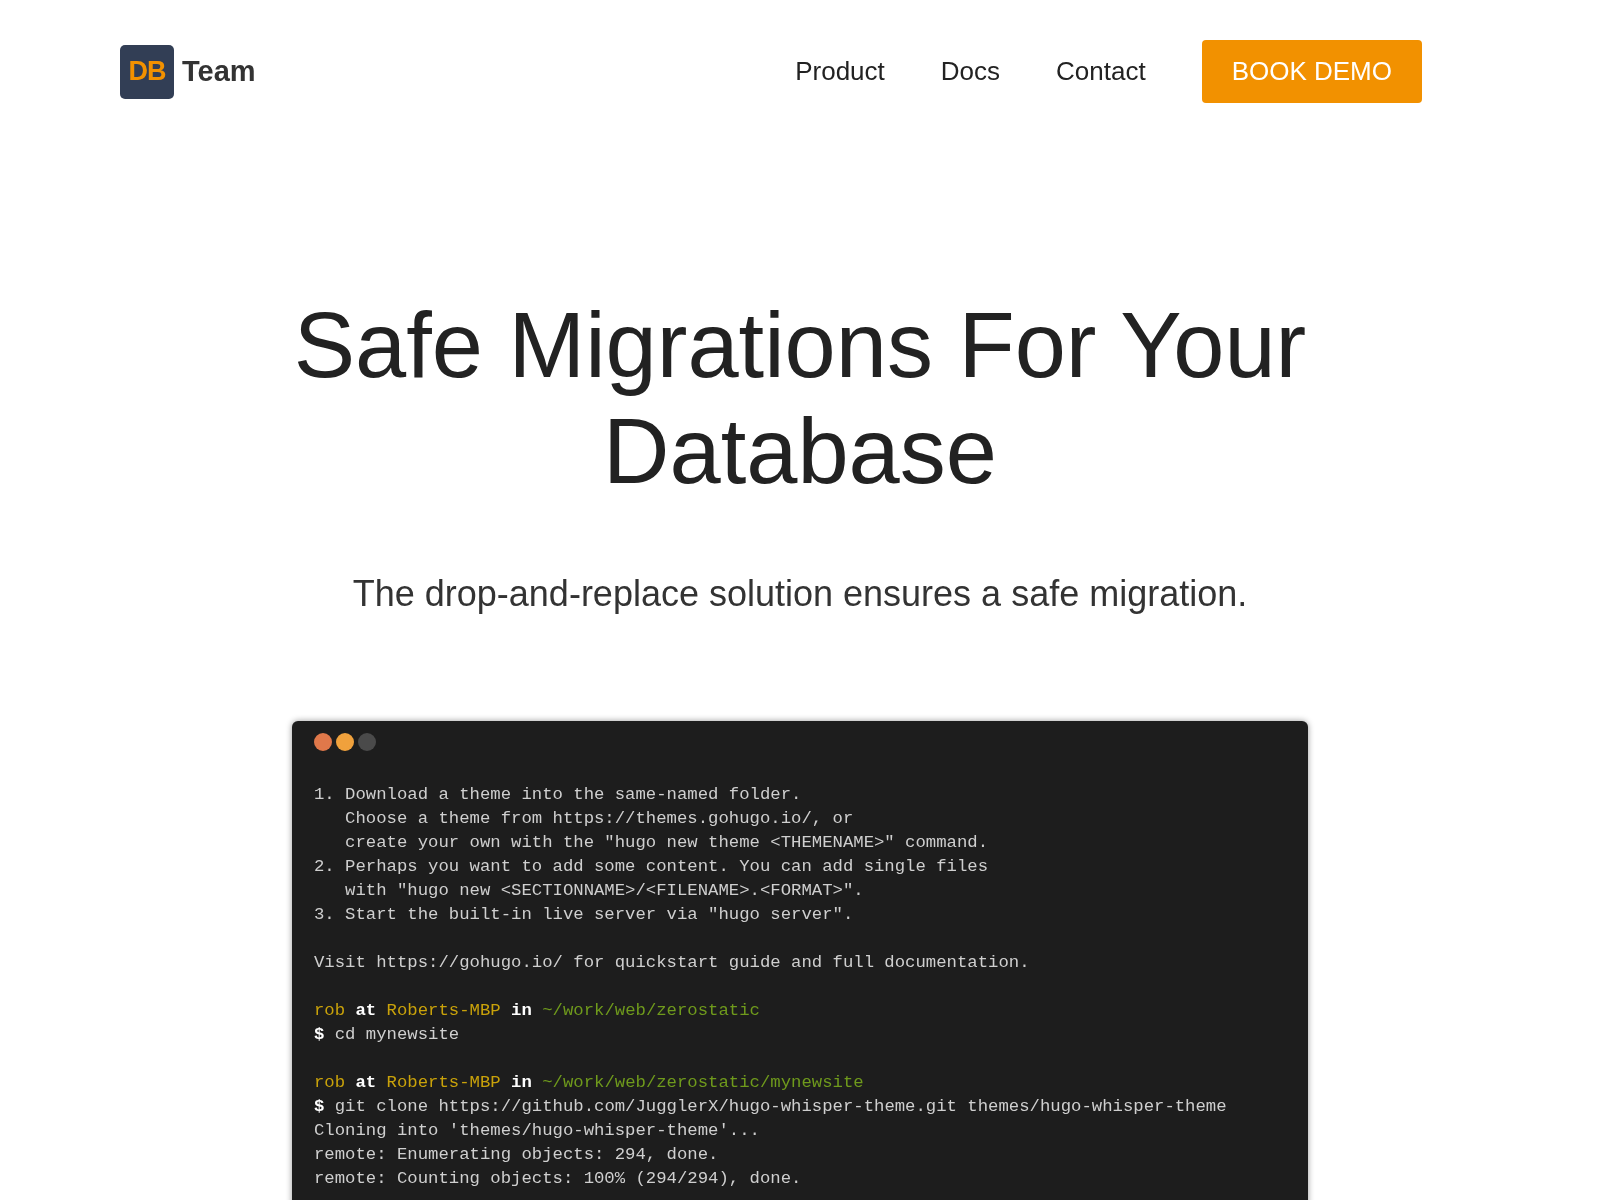 This screenshot has width=1600, height=1200. What do you see at coordinates (800, 398) in the screenshot?
I see `hero-title: Safe Migrations For Your Database` at bounding box center [800, 398].